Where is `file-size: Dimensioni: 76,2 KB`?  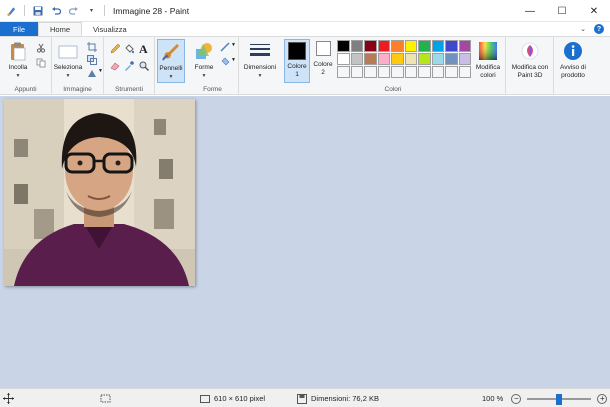
file-size: Dimensioni: 76,2 KB is located at coordinates (338, 398).